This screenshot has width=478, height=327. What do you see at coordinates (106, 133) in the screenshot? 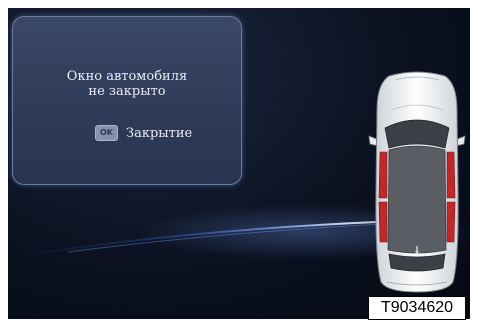
I see `ok-key-icon: OK` at bounding box center [106, 133].